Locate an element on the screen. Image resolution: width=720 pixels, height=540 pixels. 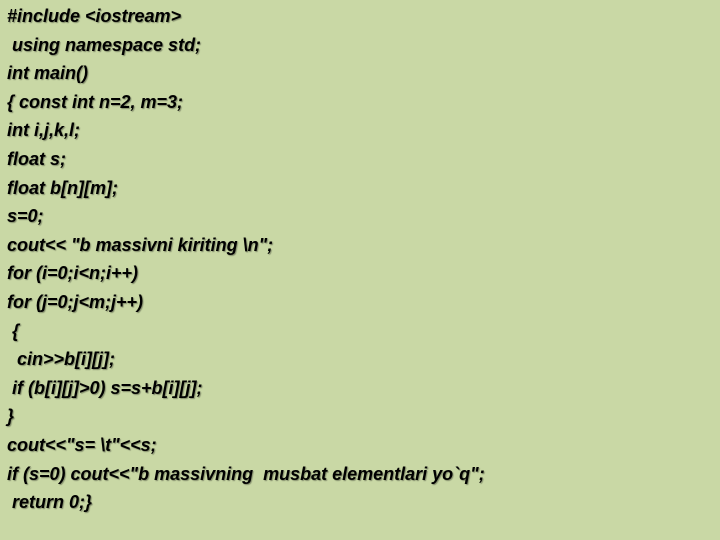
code-line-15: } is located at coordinates (11, 416).